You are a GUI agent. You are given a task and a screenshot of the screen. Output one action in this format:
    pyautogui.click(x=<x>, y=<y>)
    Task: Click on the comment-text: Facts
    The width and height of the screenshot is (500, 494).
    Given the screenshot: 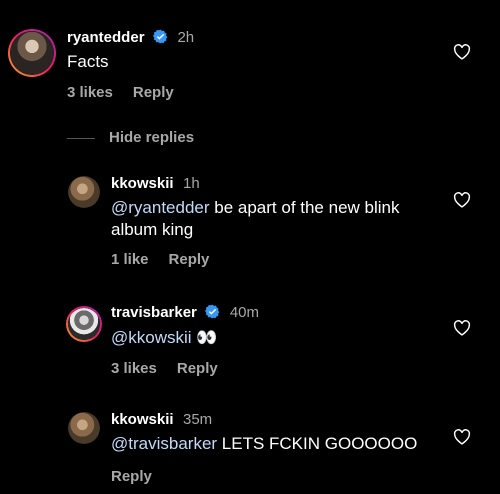 What is the action you would take?
    pyautogui.click(x=88, y=61)
    